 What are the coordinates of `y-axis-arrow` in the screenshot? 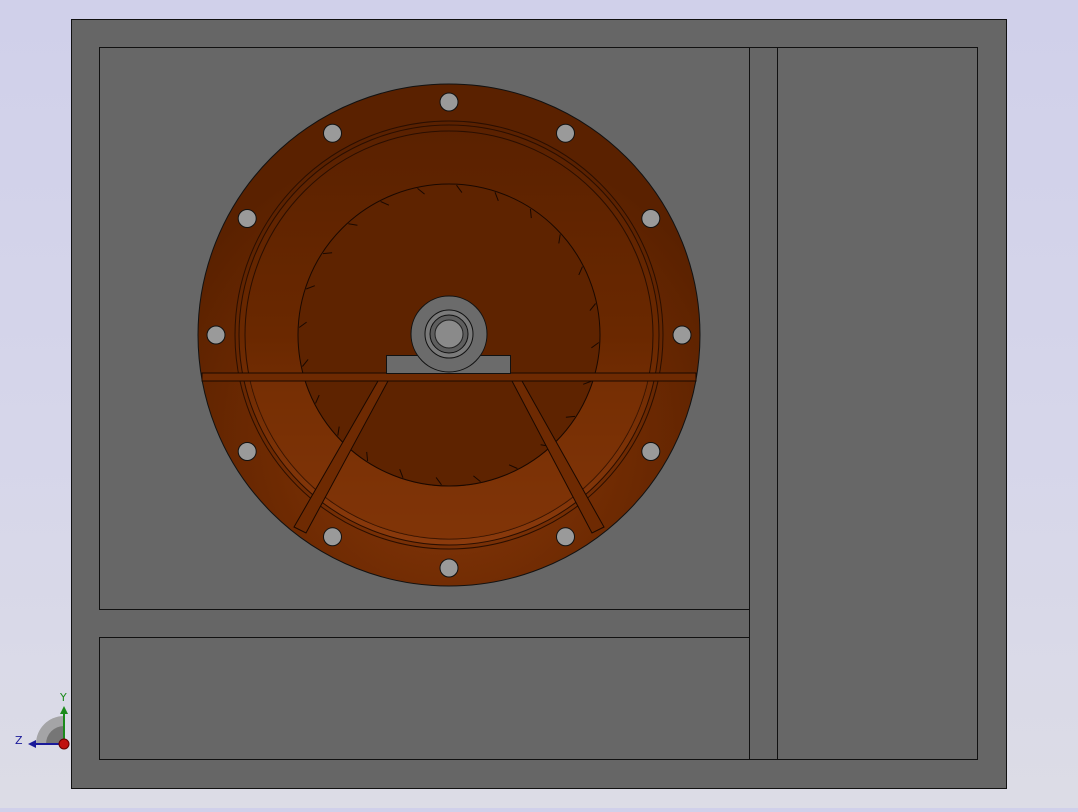 It's located at (64, 710).